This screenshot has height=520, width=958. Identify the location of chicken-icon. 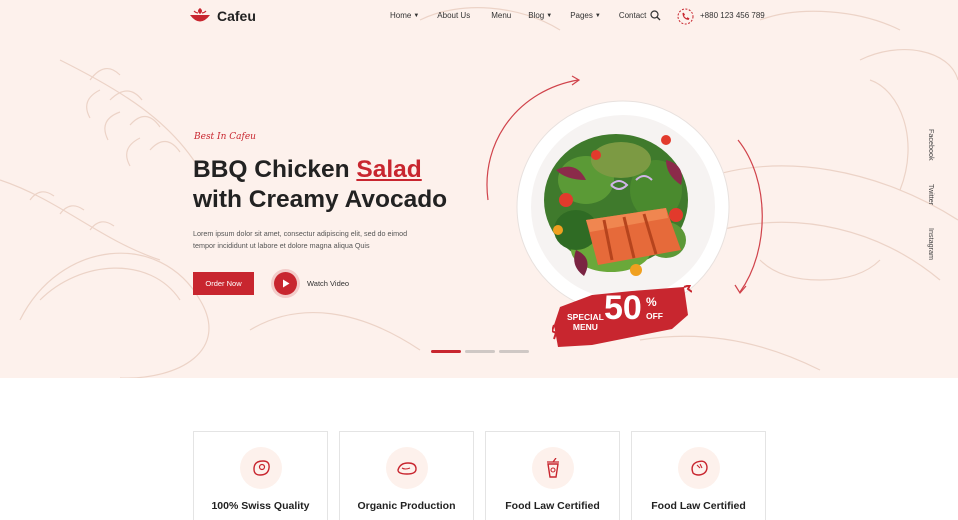
(407, 468).